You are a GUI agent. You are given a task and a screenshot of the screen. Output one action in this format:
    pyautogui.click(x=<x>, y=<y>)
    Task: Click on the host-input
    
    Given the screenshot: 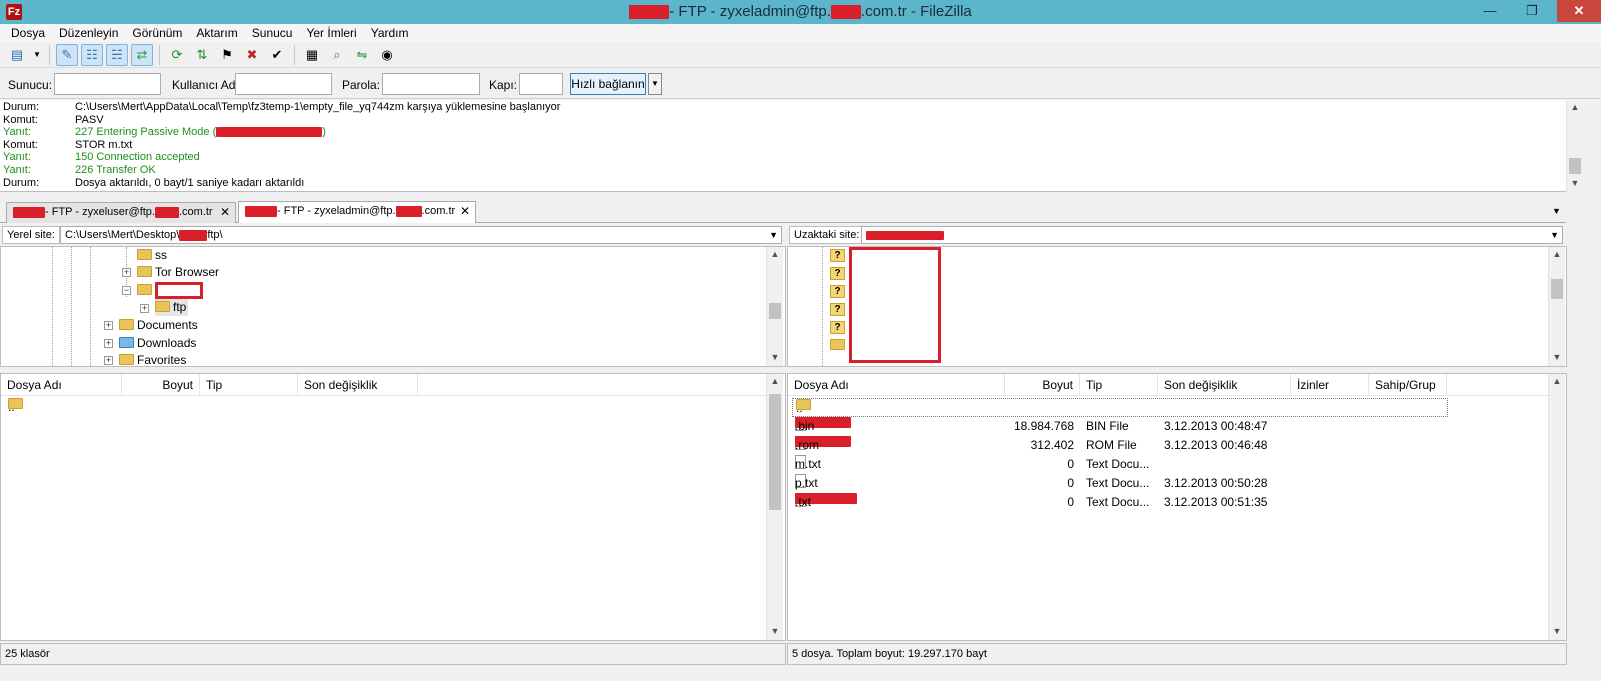 What is the action you would take?
    pyautogui.click(x=107, y=84)
    